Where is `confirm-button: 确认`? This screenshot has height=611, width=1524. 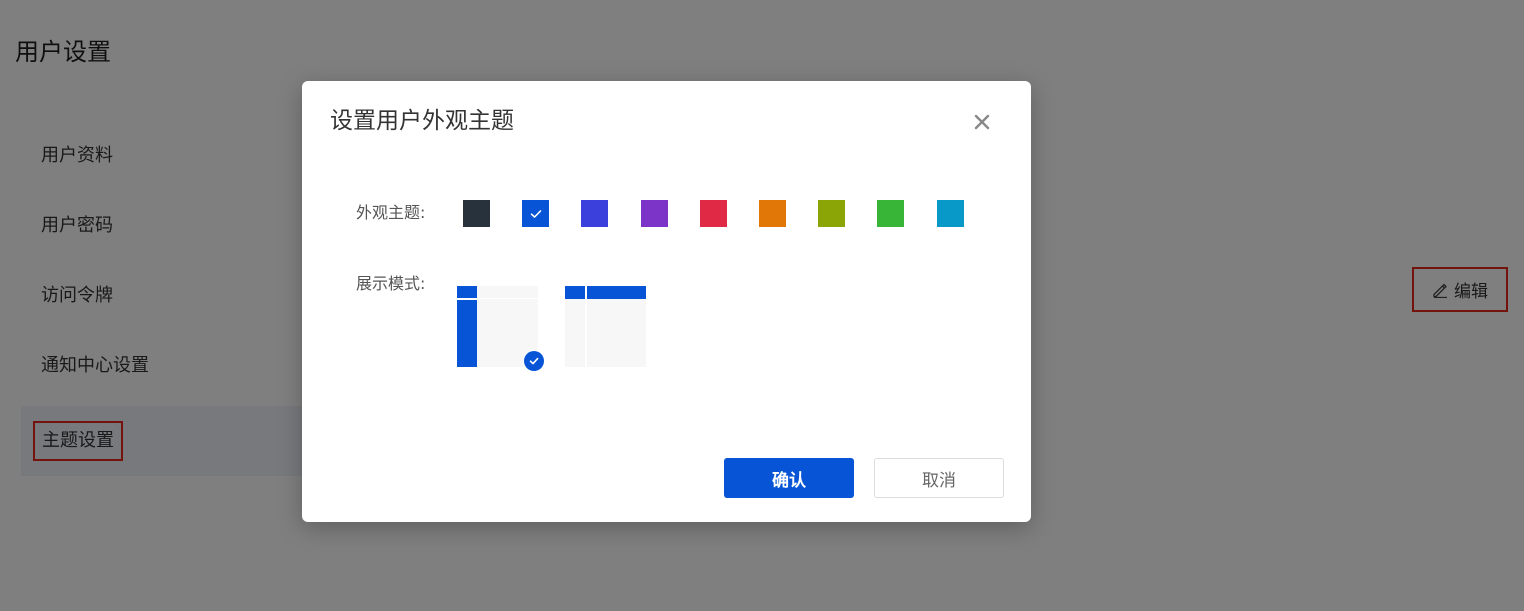 confirm-button: 确认 is located at coordinates (789, 478).